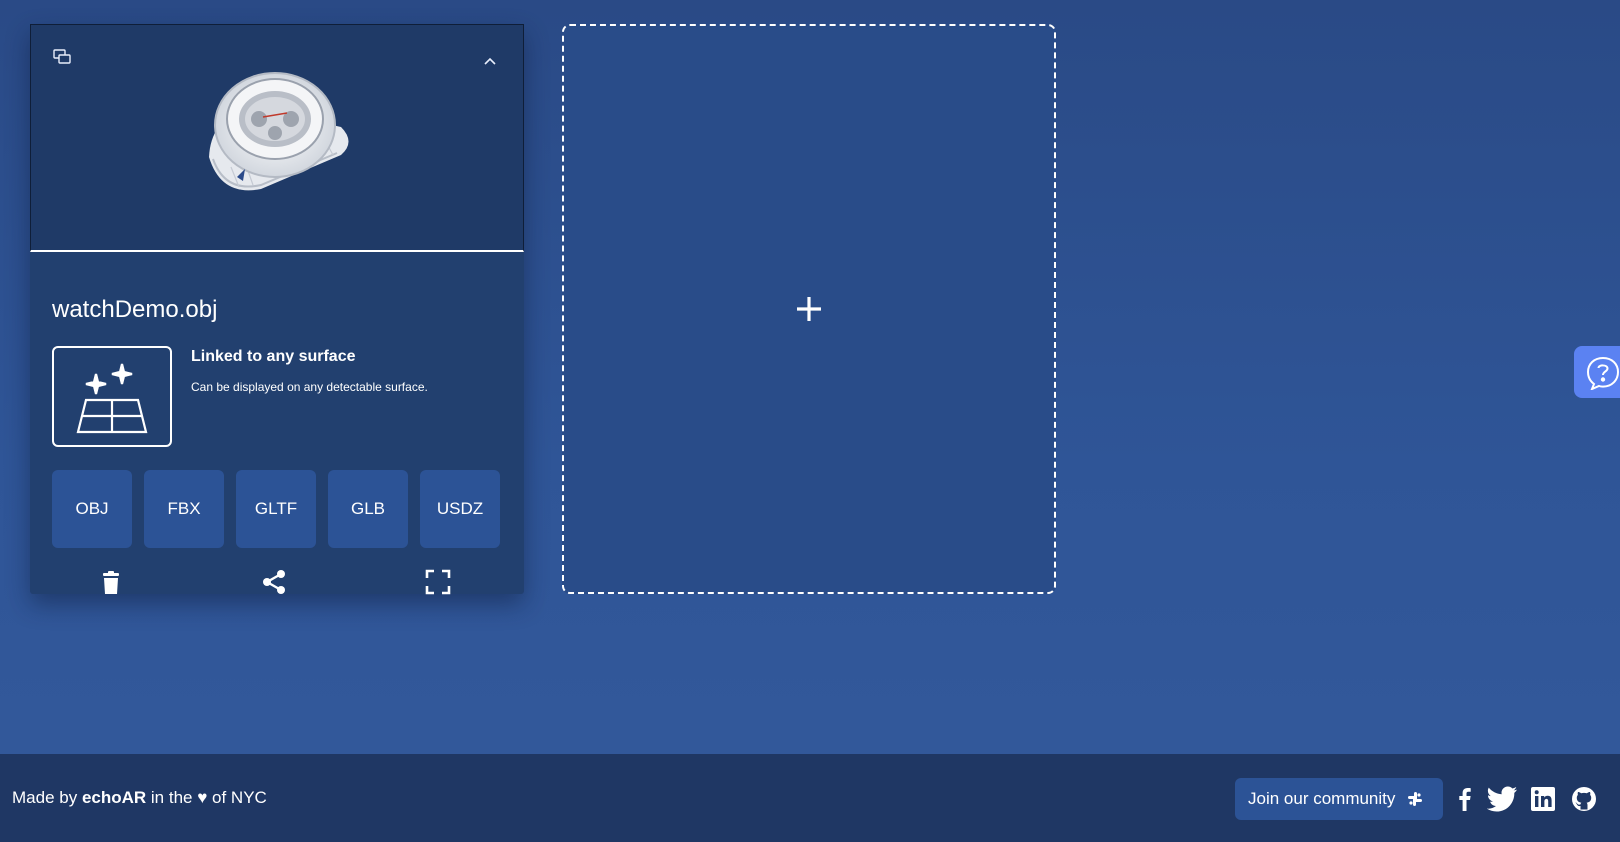 Image resolution: width=1620 pixels, height=842 pixels. What do you see at coordinates (184, 509) in the screenshot?
I see `download-fbx-button: FBX` at bounding box center [184, 509].